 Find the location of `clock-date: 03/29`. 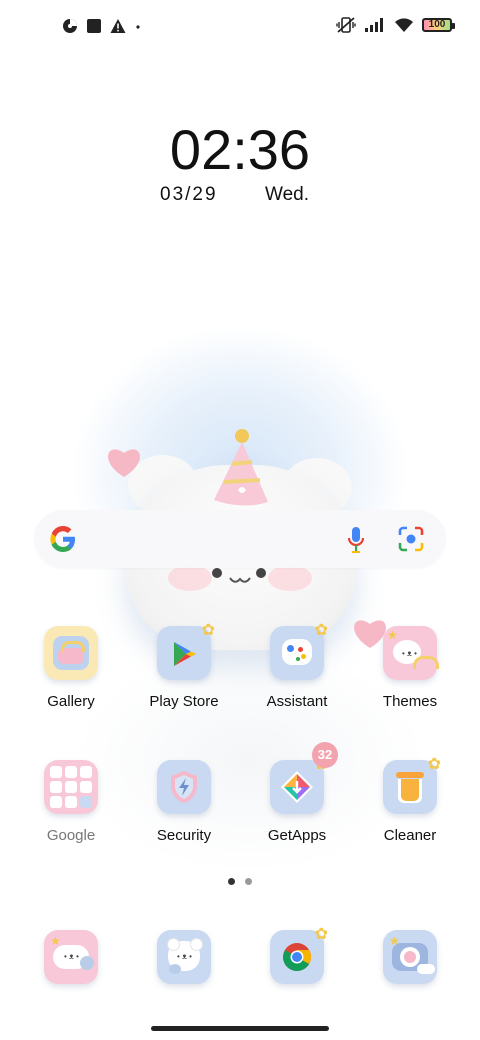

clock-date: 03/29 is located at coordinates (189, 194).